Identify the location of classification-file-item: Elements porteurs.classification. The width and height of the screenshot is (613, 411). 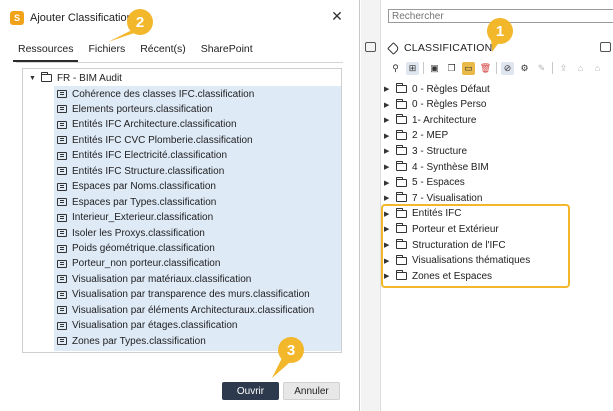
(135, 109).